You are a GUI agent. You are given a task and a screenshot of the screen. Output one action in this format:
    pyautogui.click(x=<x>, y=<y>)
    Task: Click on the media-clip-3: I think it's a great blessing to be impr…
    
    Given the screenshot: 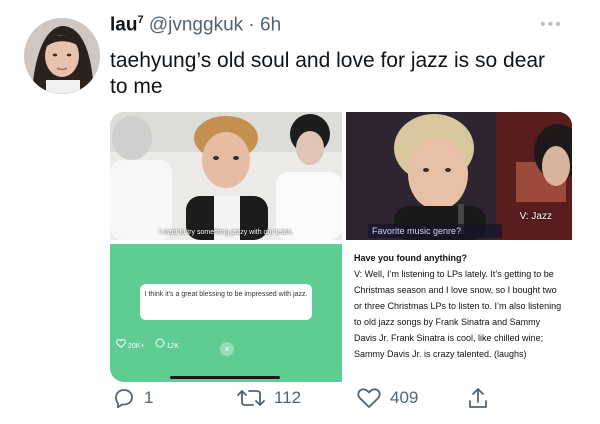 What is the action you would take?
    pyautogui.click(x=226, y=313)
    